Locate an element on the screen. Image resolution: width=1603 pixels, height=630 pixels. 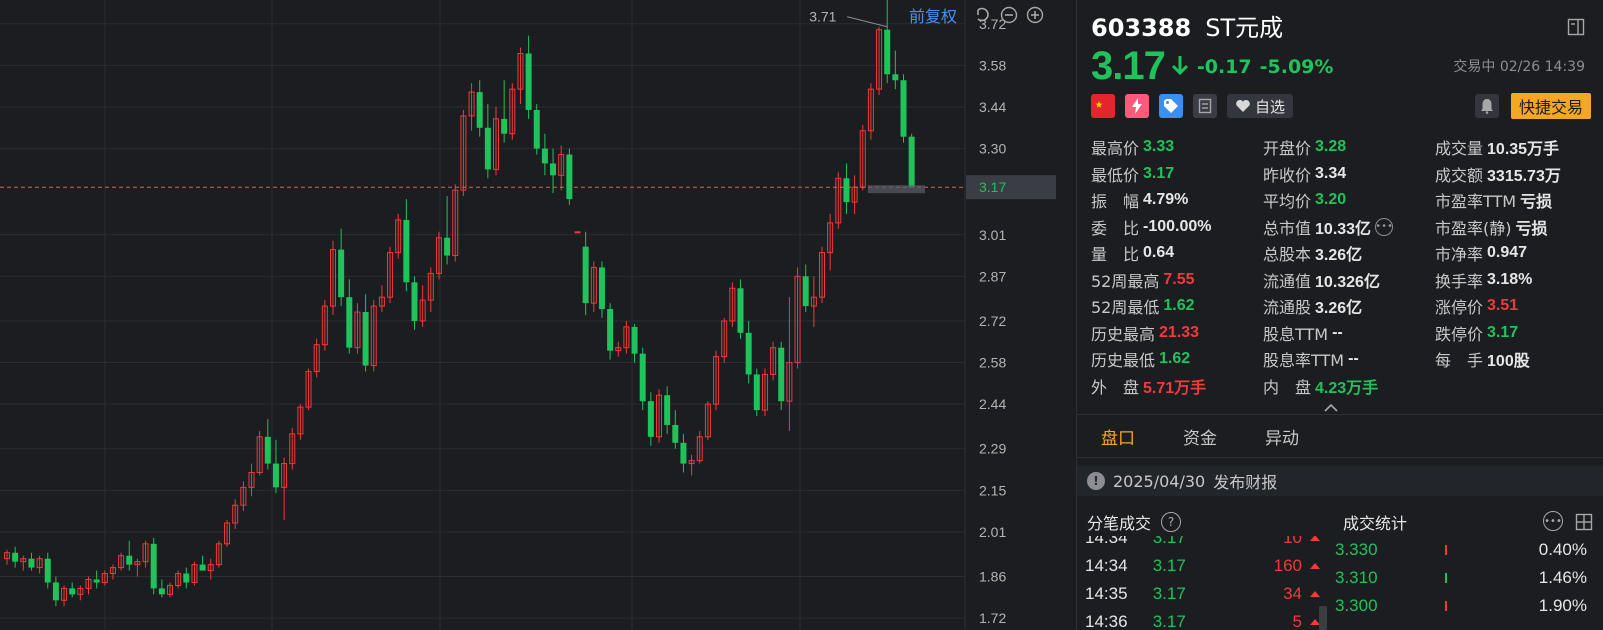
stat-label: 流通值 is located at coordinates (1287, 281).